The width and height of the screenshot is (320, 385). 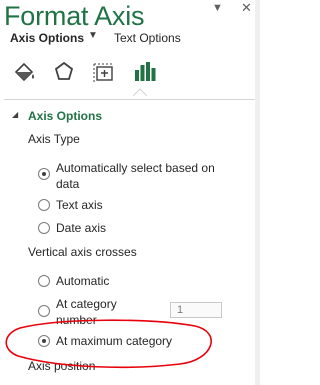 I want to click on radio-at-category-number, so click(x=44, y=311).